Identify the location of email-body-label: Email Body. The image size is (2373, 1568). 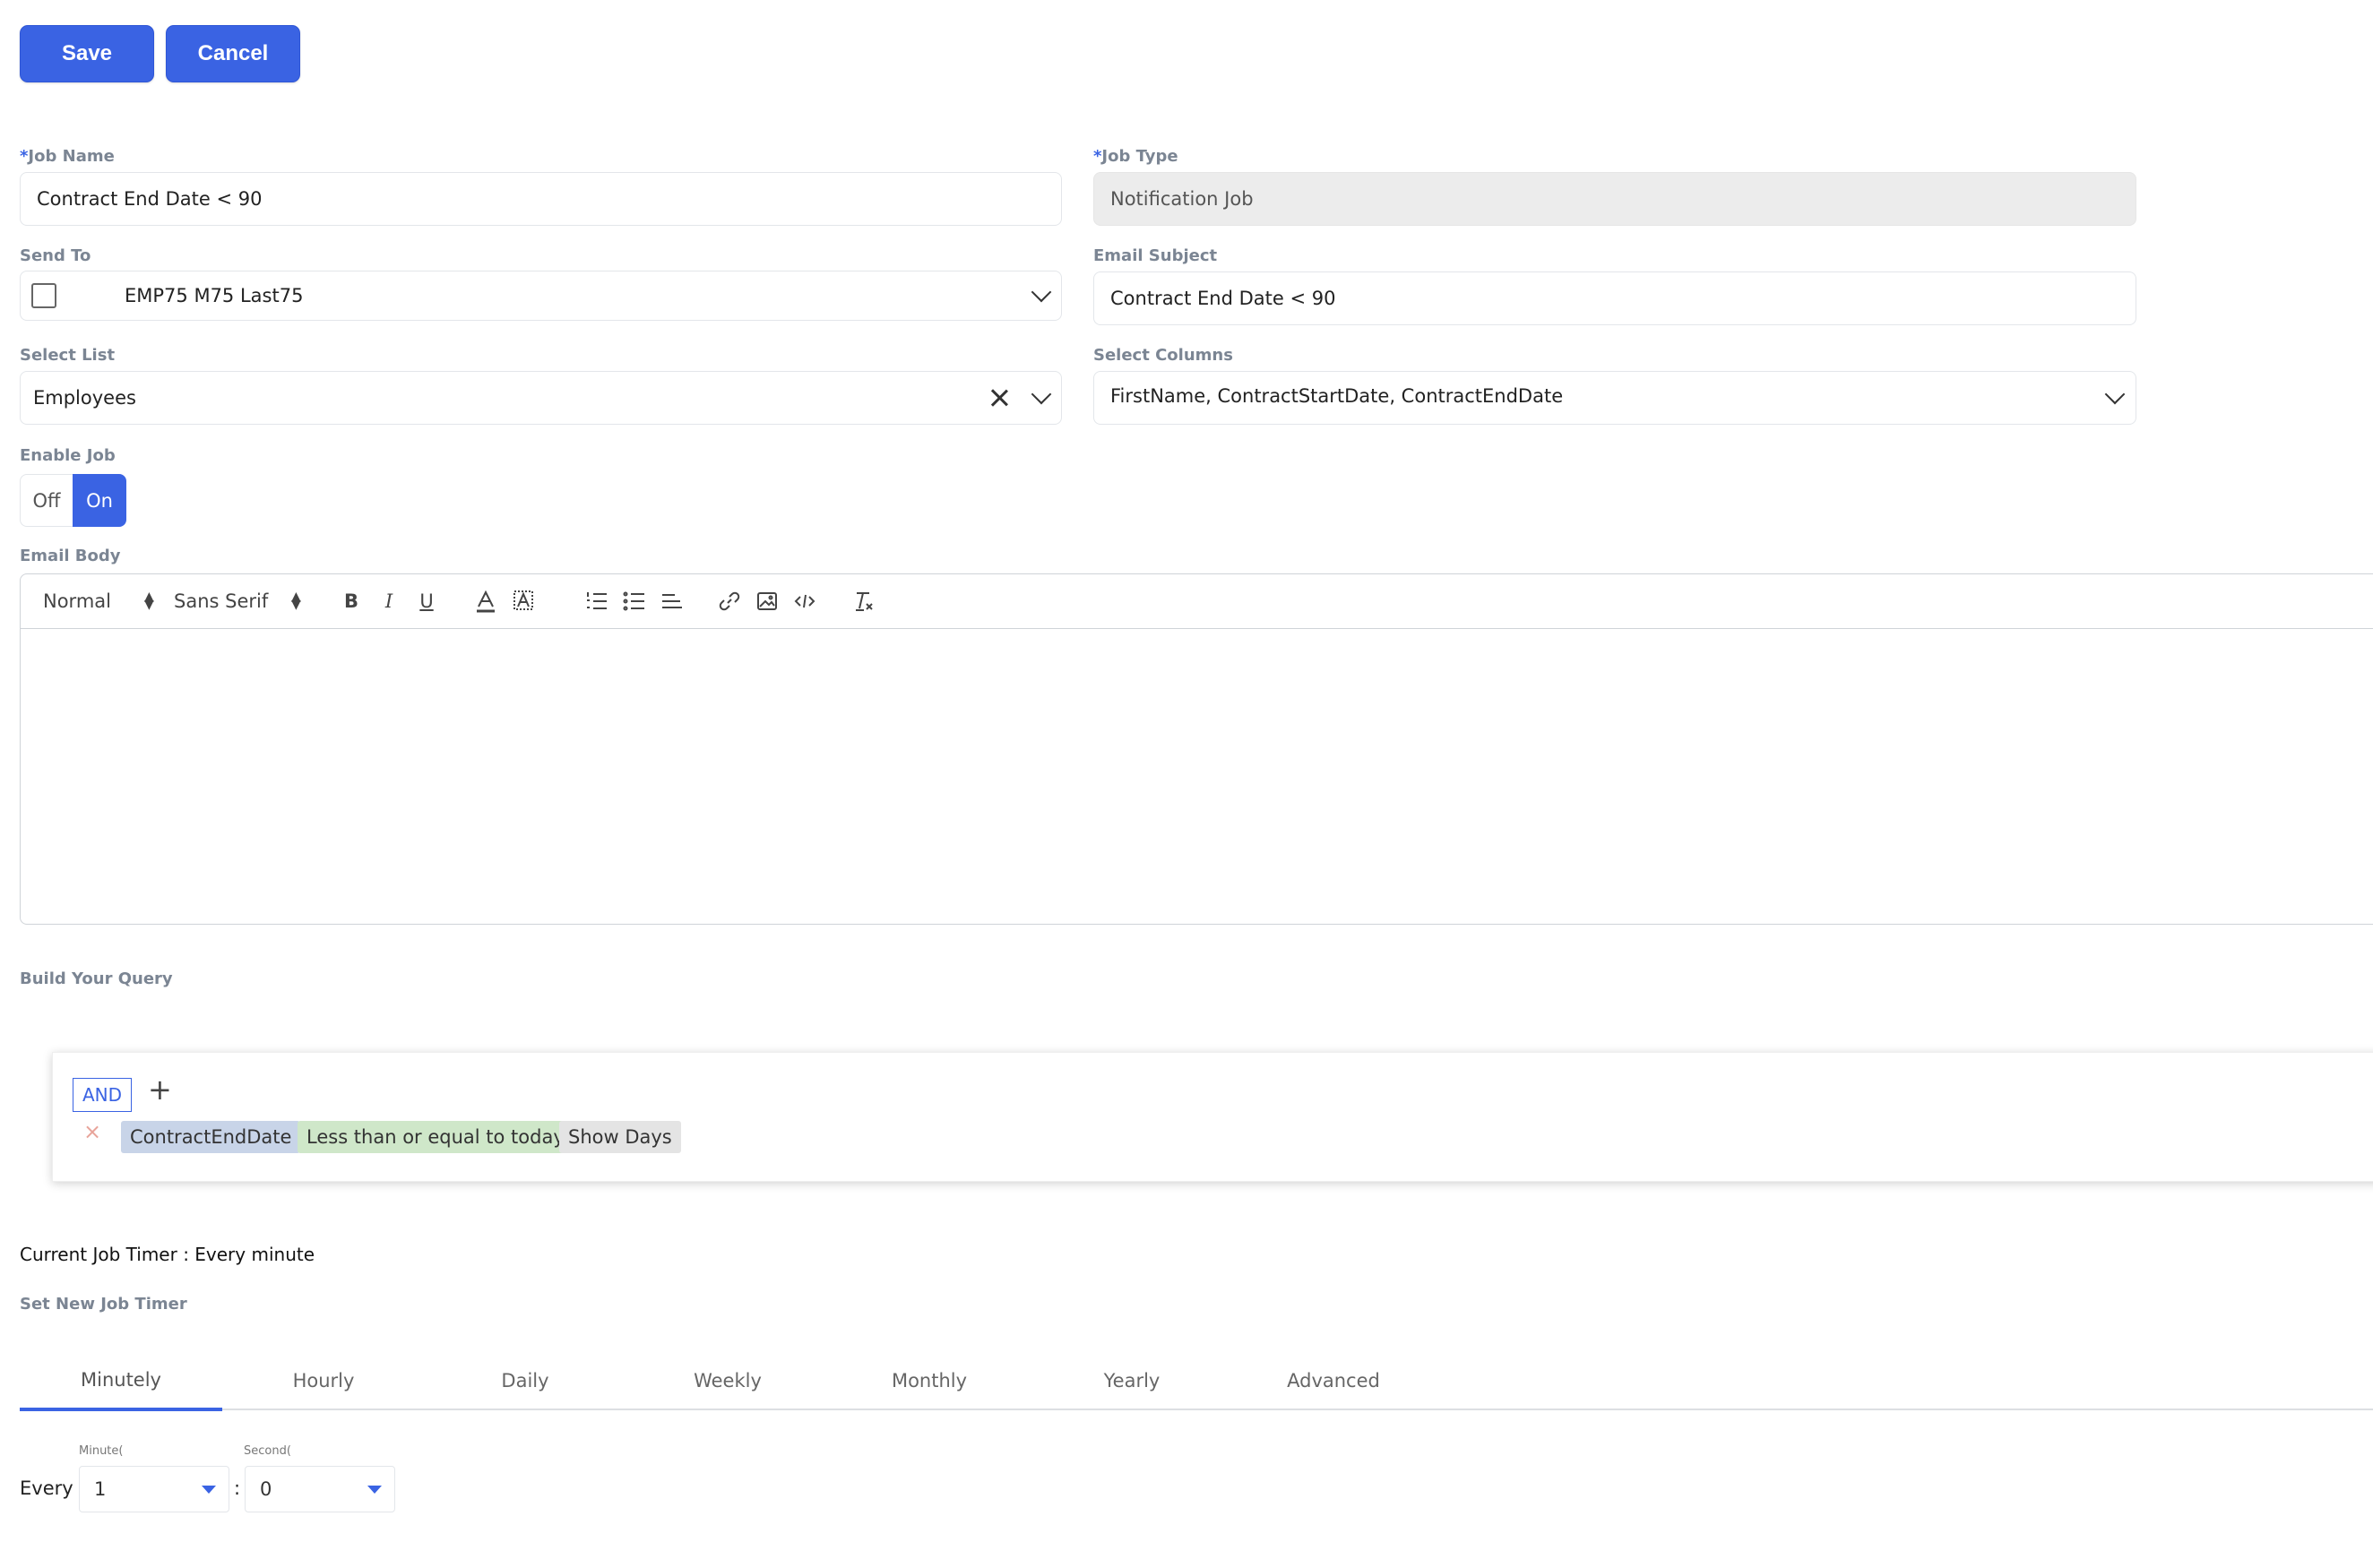
(70, 556).